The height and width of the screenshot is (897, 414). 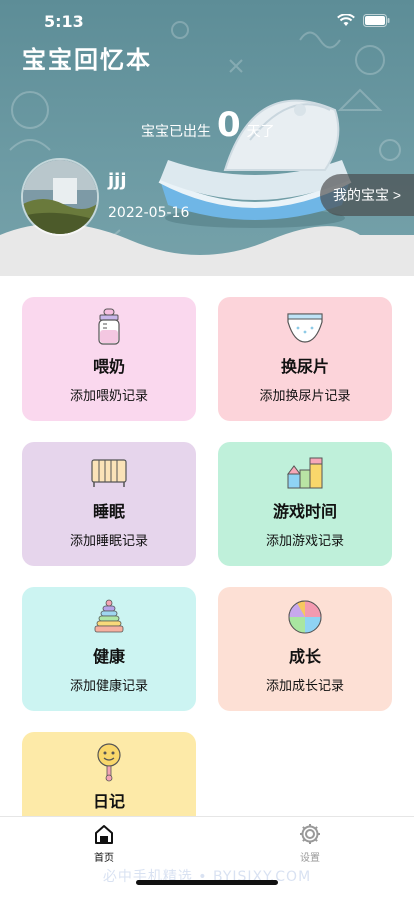 I want to click on my-baby-button: 我的宝宝 >, so click(x=367, y=195).